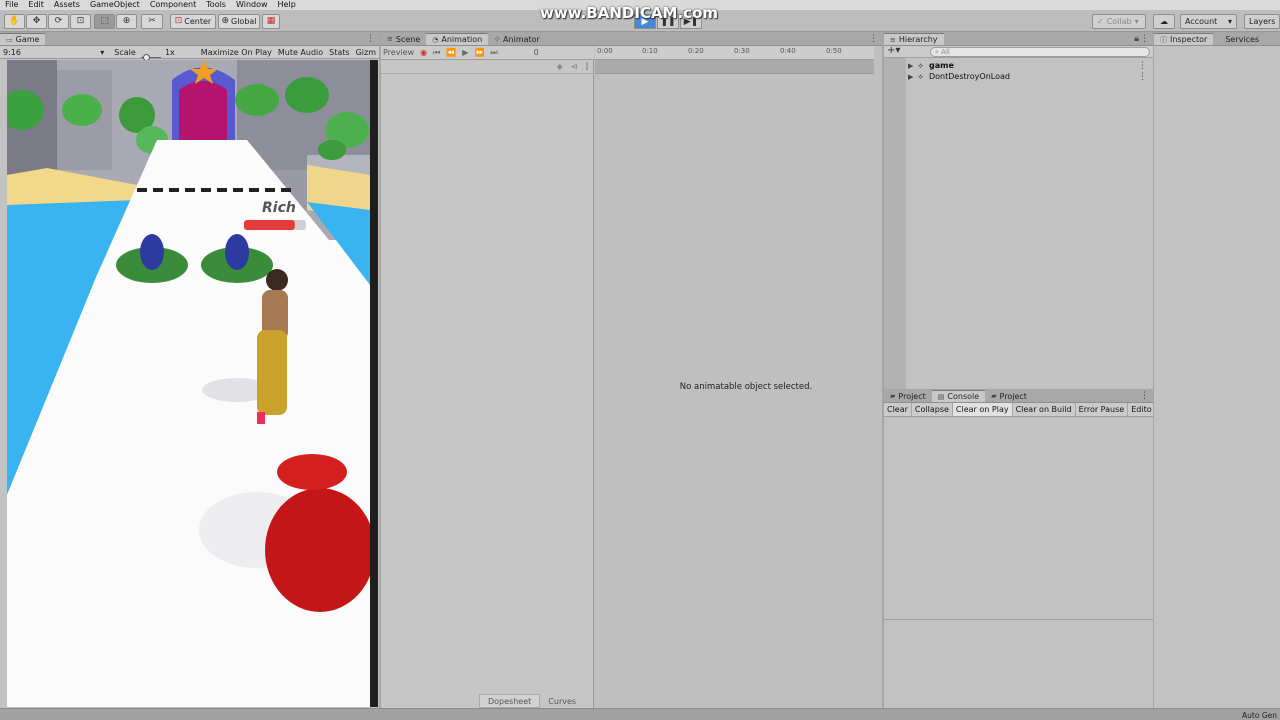  I want to click on console-splitter, so click(1018, 619).